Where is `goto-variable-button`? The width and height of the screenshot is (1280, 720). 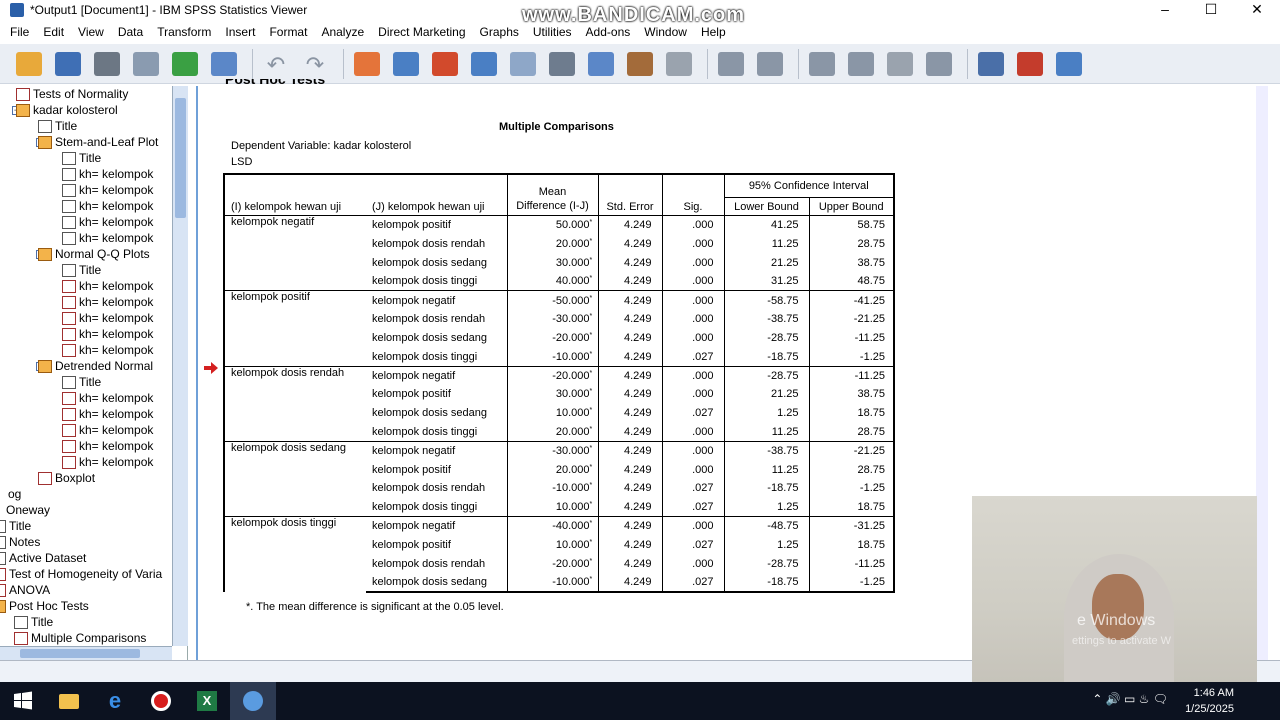
goto-variable-button is located at coordinates (445, 64).